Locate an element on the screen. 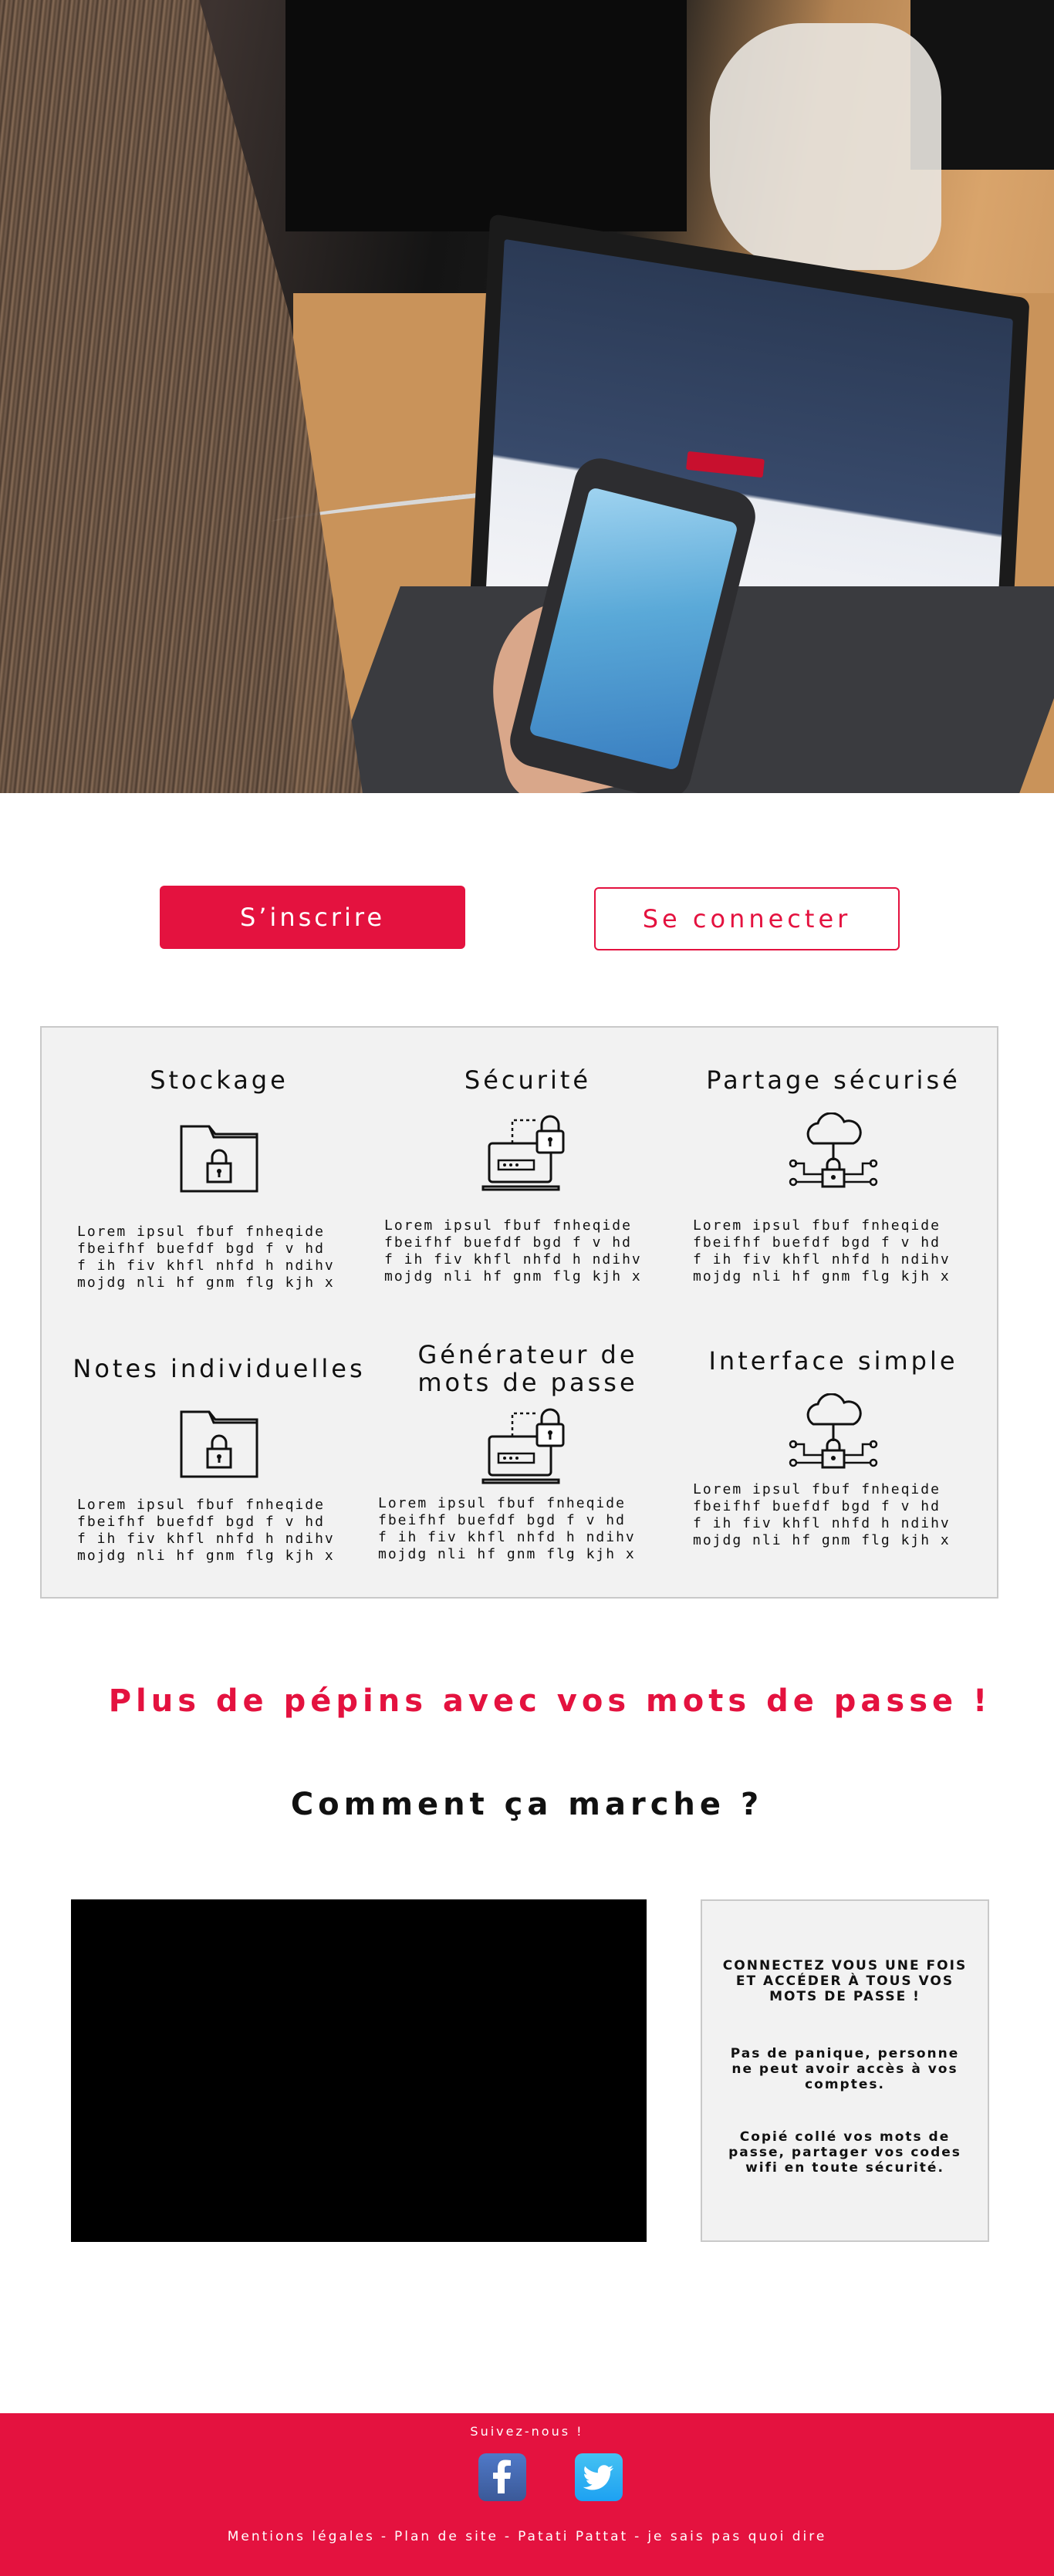 The image size is (1054, 2576). background-monitor is located at coordinates (486, 116).